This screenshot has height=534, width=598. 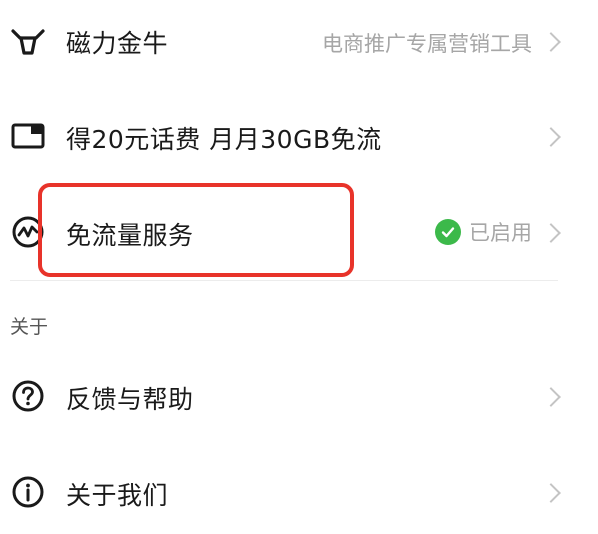 I want to click on info-icon, so click(x=28, y=492).